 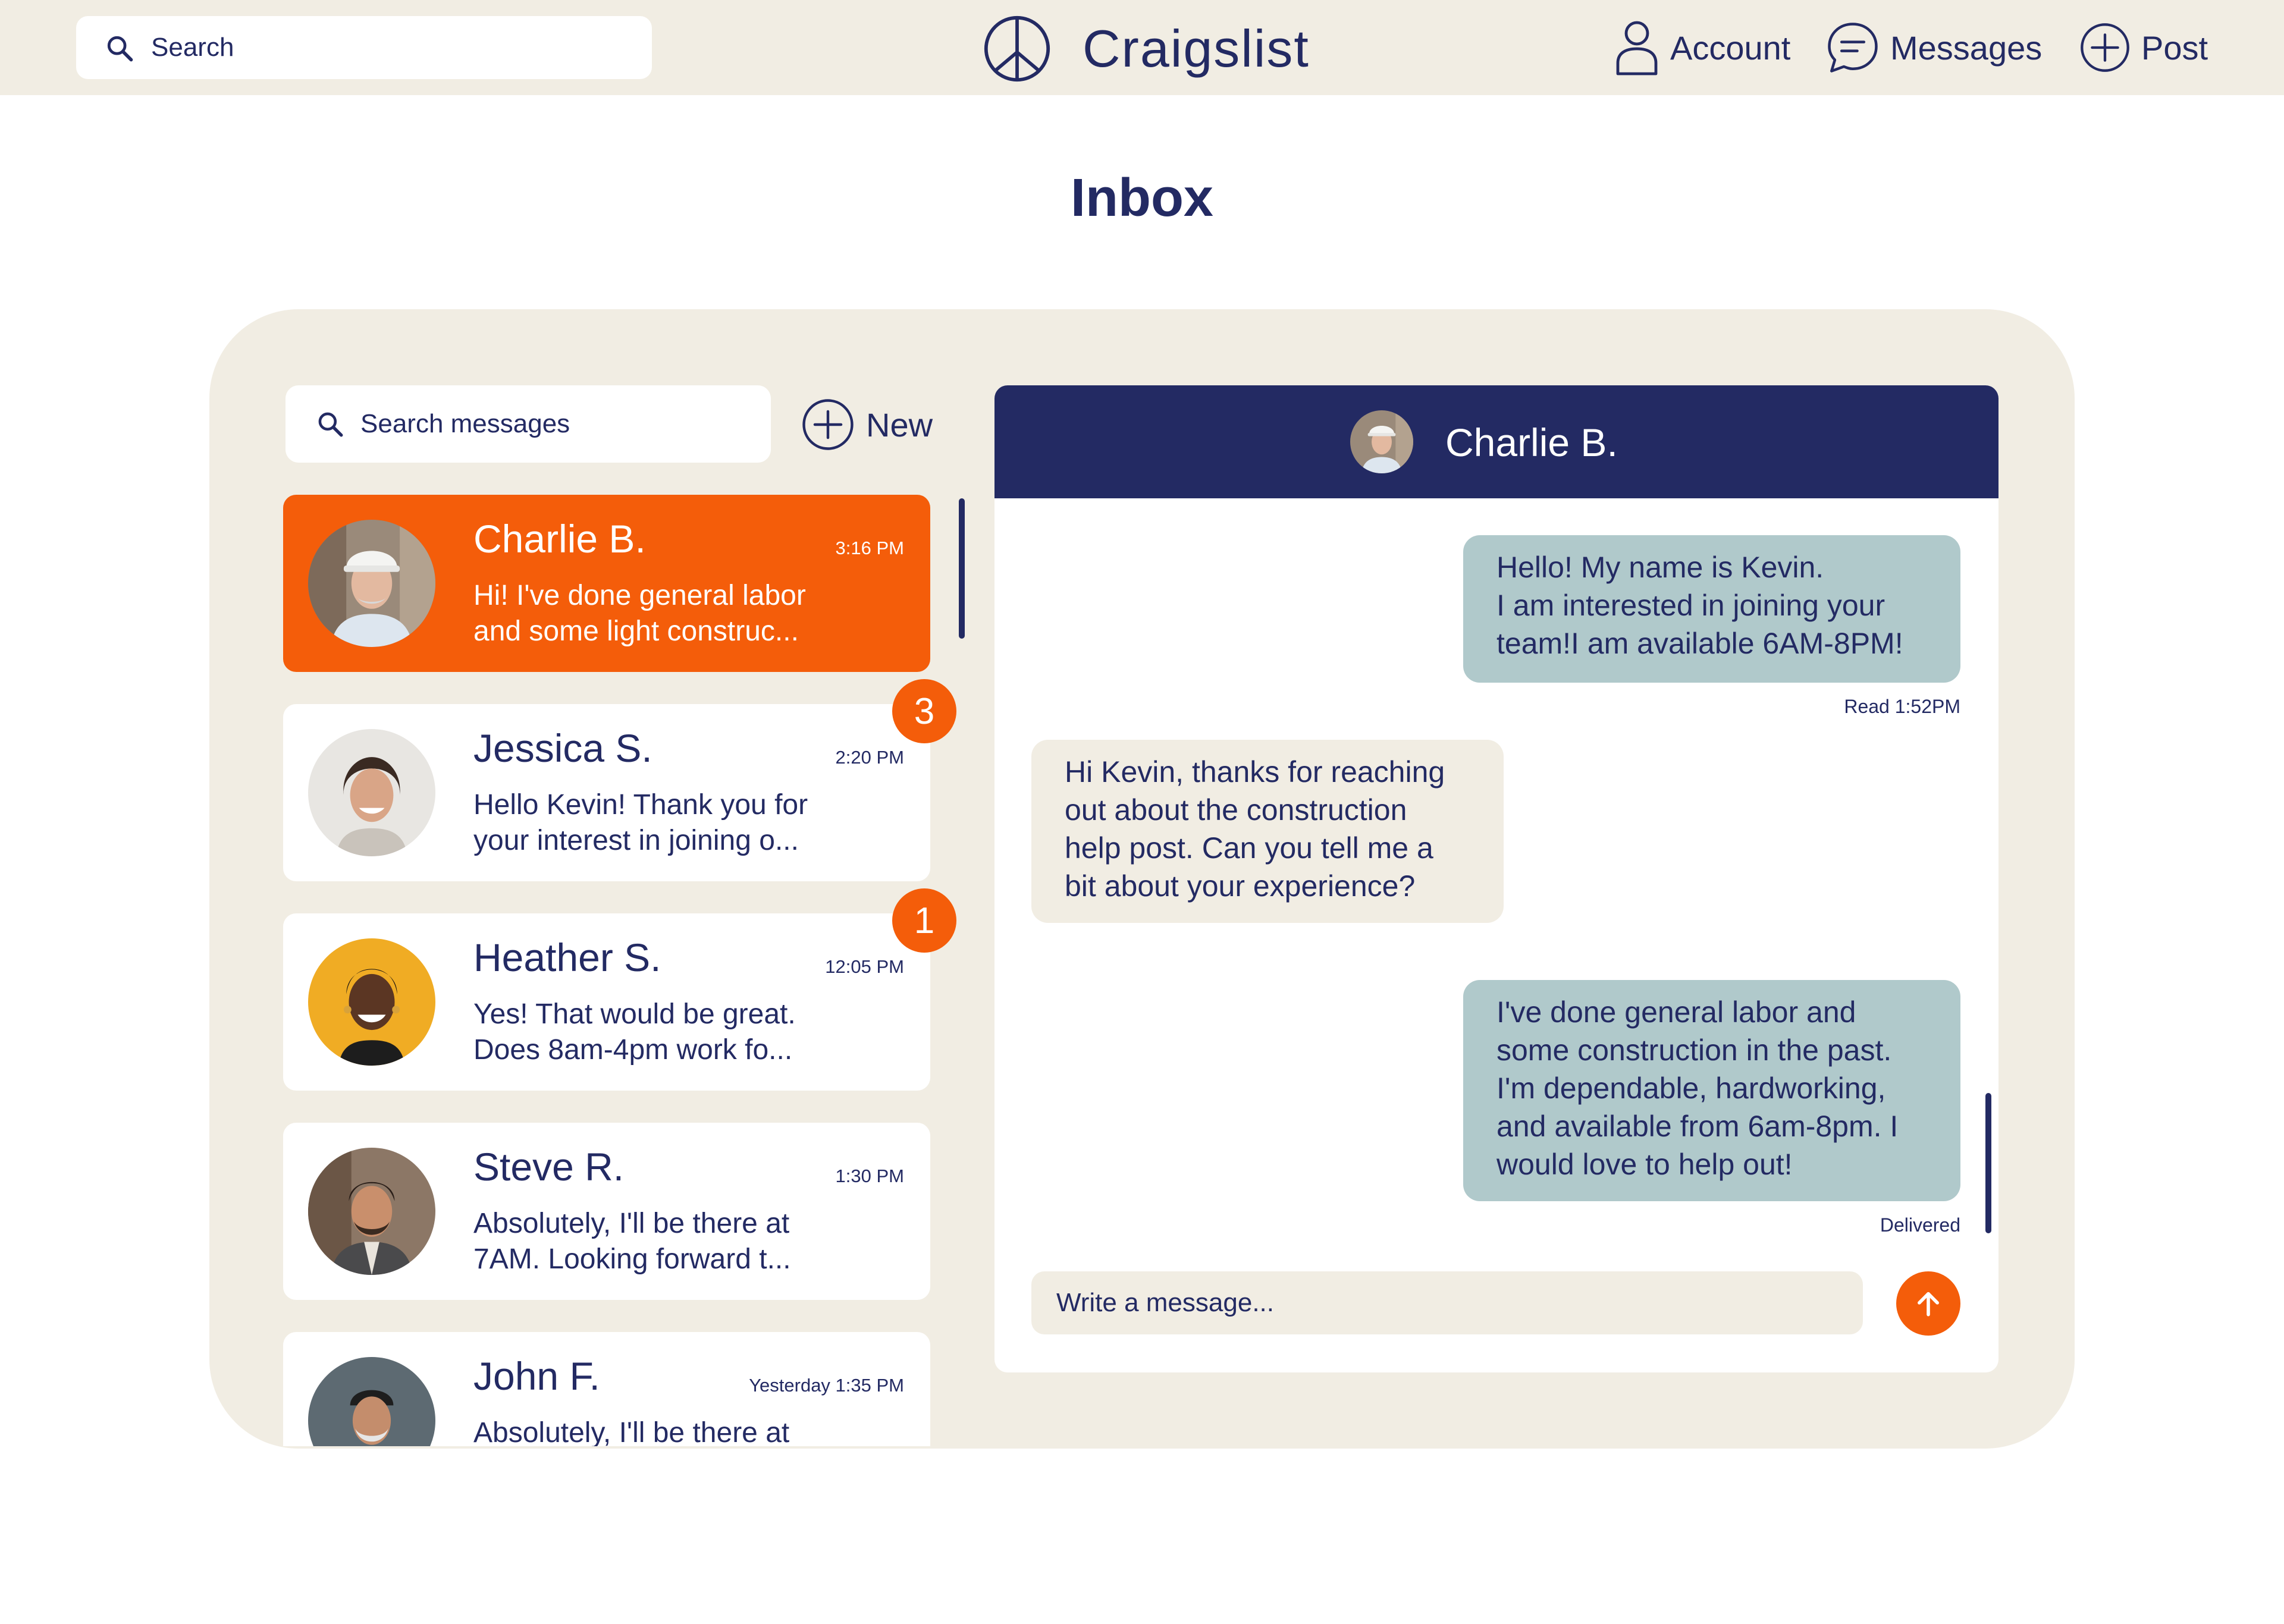 What do you see at coordinates (559, 424) in the screenshot?
I see `message-search-input` at bounding box center [559, 424].